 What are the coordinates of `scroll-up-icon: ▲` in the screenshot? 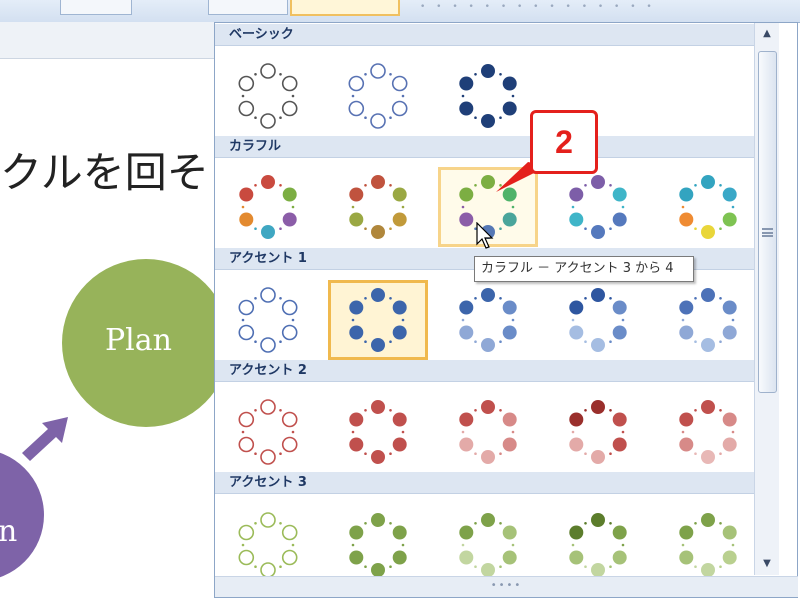 It's located at (767, 34).